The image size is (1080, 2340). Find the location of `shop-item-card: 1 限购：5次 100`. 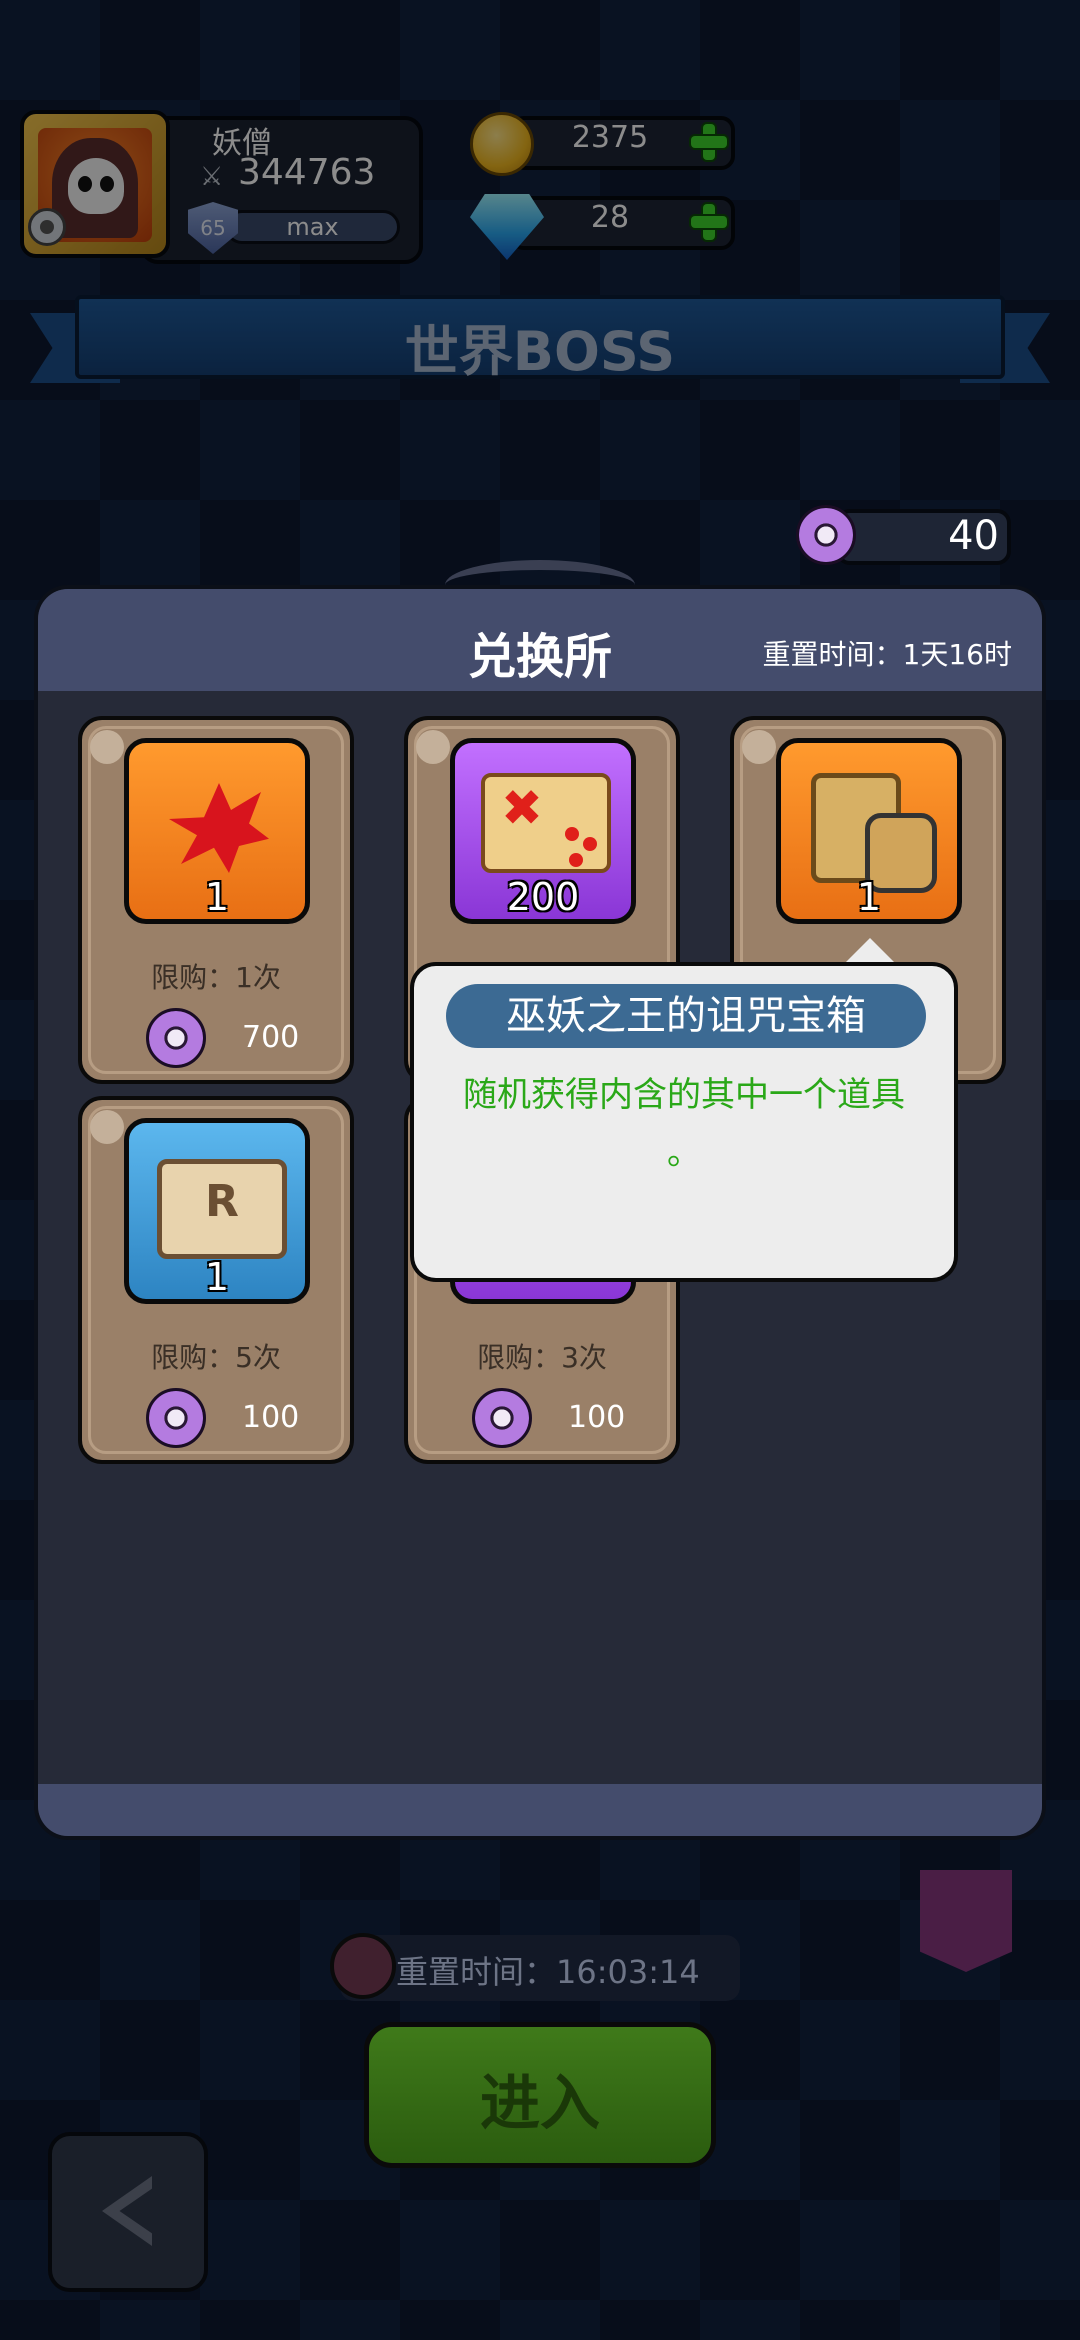

shop-item-card: 1 限购：5次 100 is located at coordinates (216, 1280).